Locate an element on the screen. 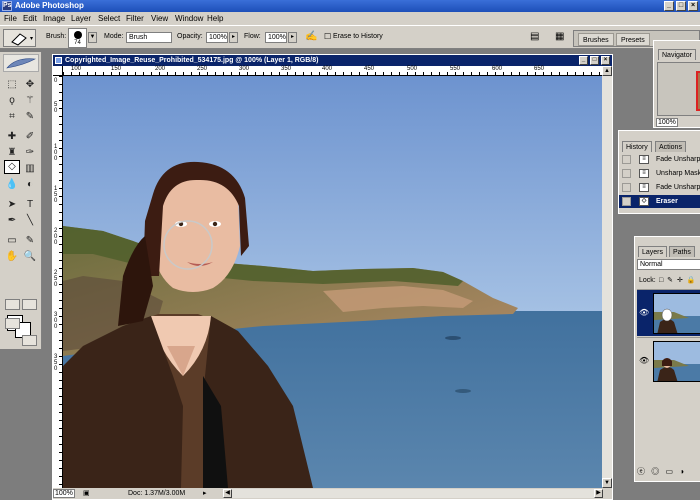 Image resolution: width=700 pixels, height=500 pixels. ruler-h-label: 150 is located at coordinates (116, 69).